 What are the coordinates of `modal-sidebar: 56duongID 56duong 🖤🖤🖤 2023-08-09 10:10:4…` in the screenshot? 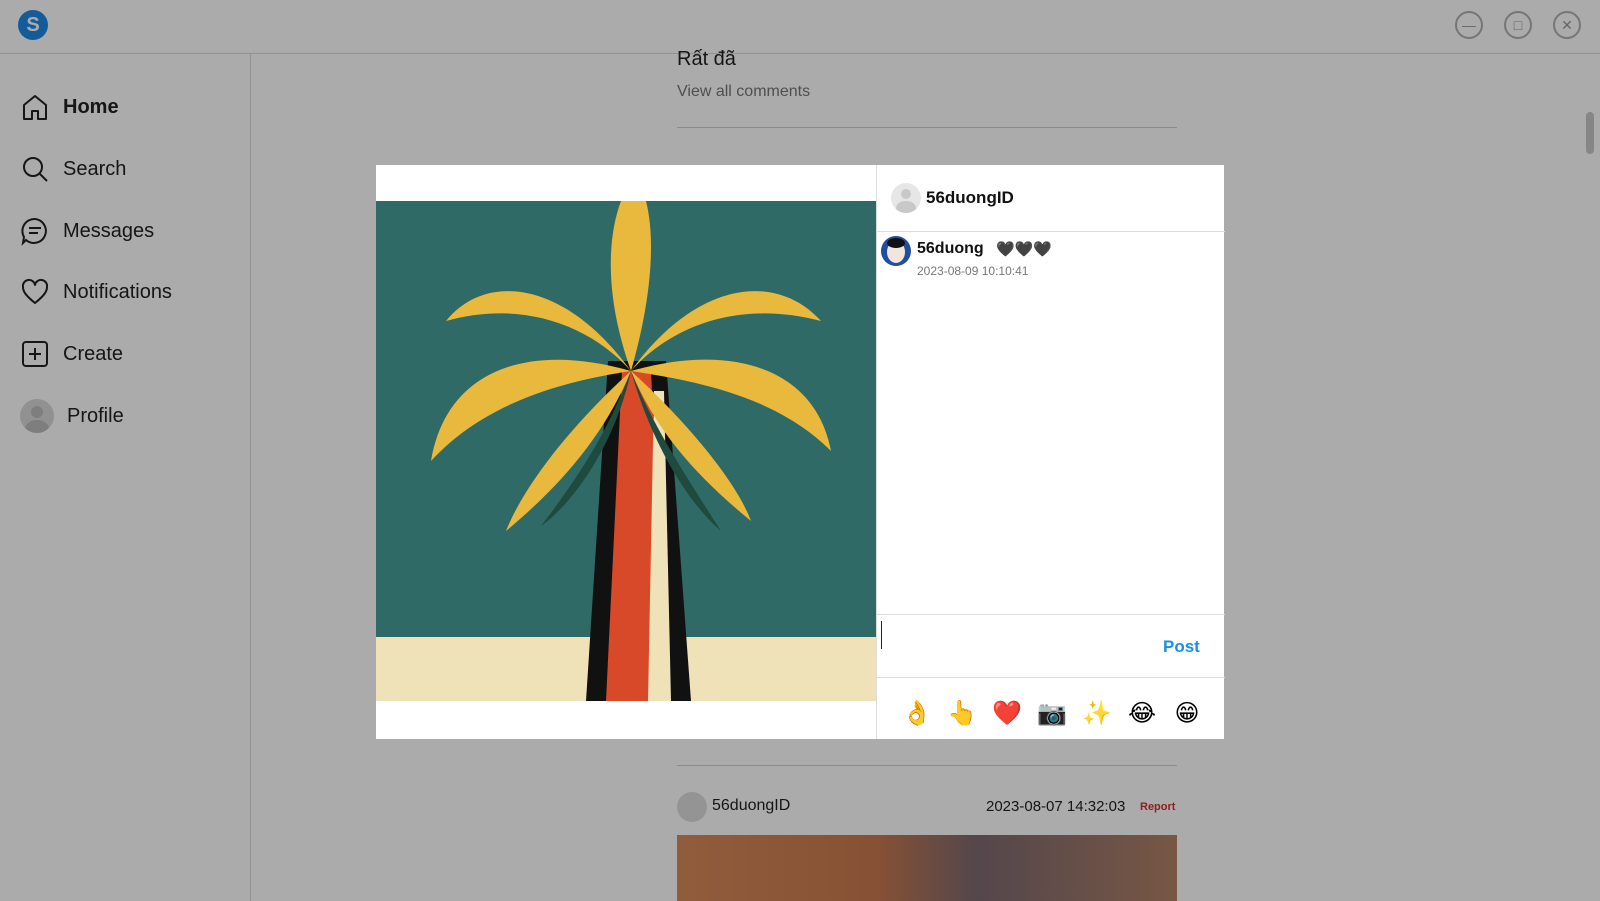 It's located at (1050, 452).